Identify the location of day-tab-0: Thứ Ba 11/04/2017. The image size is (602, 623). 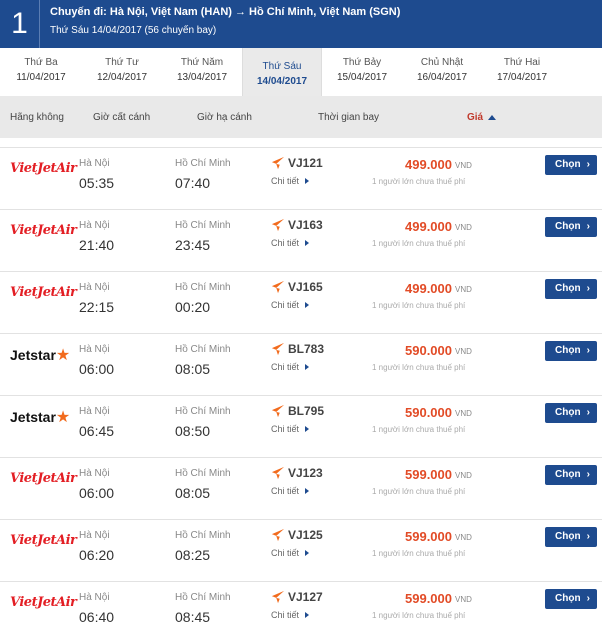
(41, 72).